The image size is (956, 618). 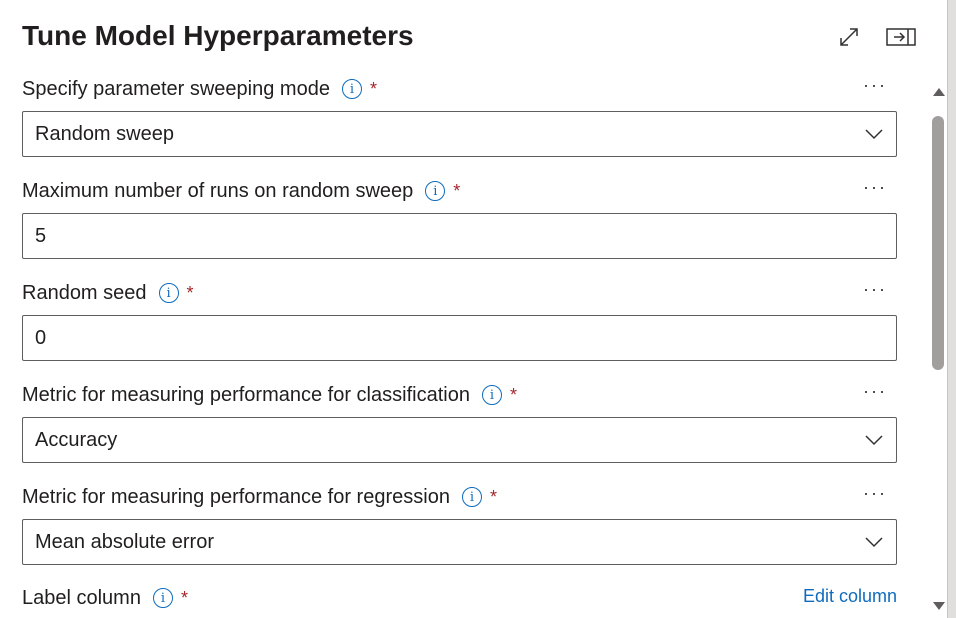 I want to click on expand-button, so click(x=849, y=37).